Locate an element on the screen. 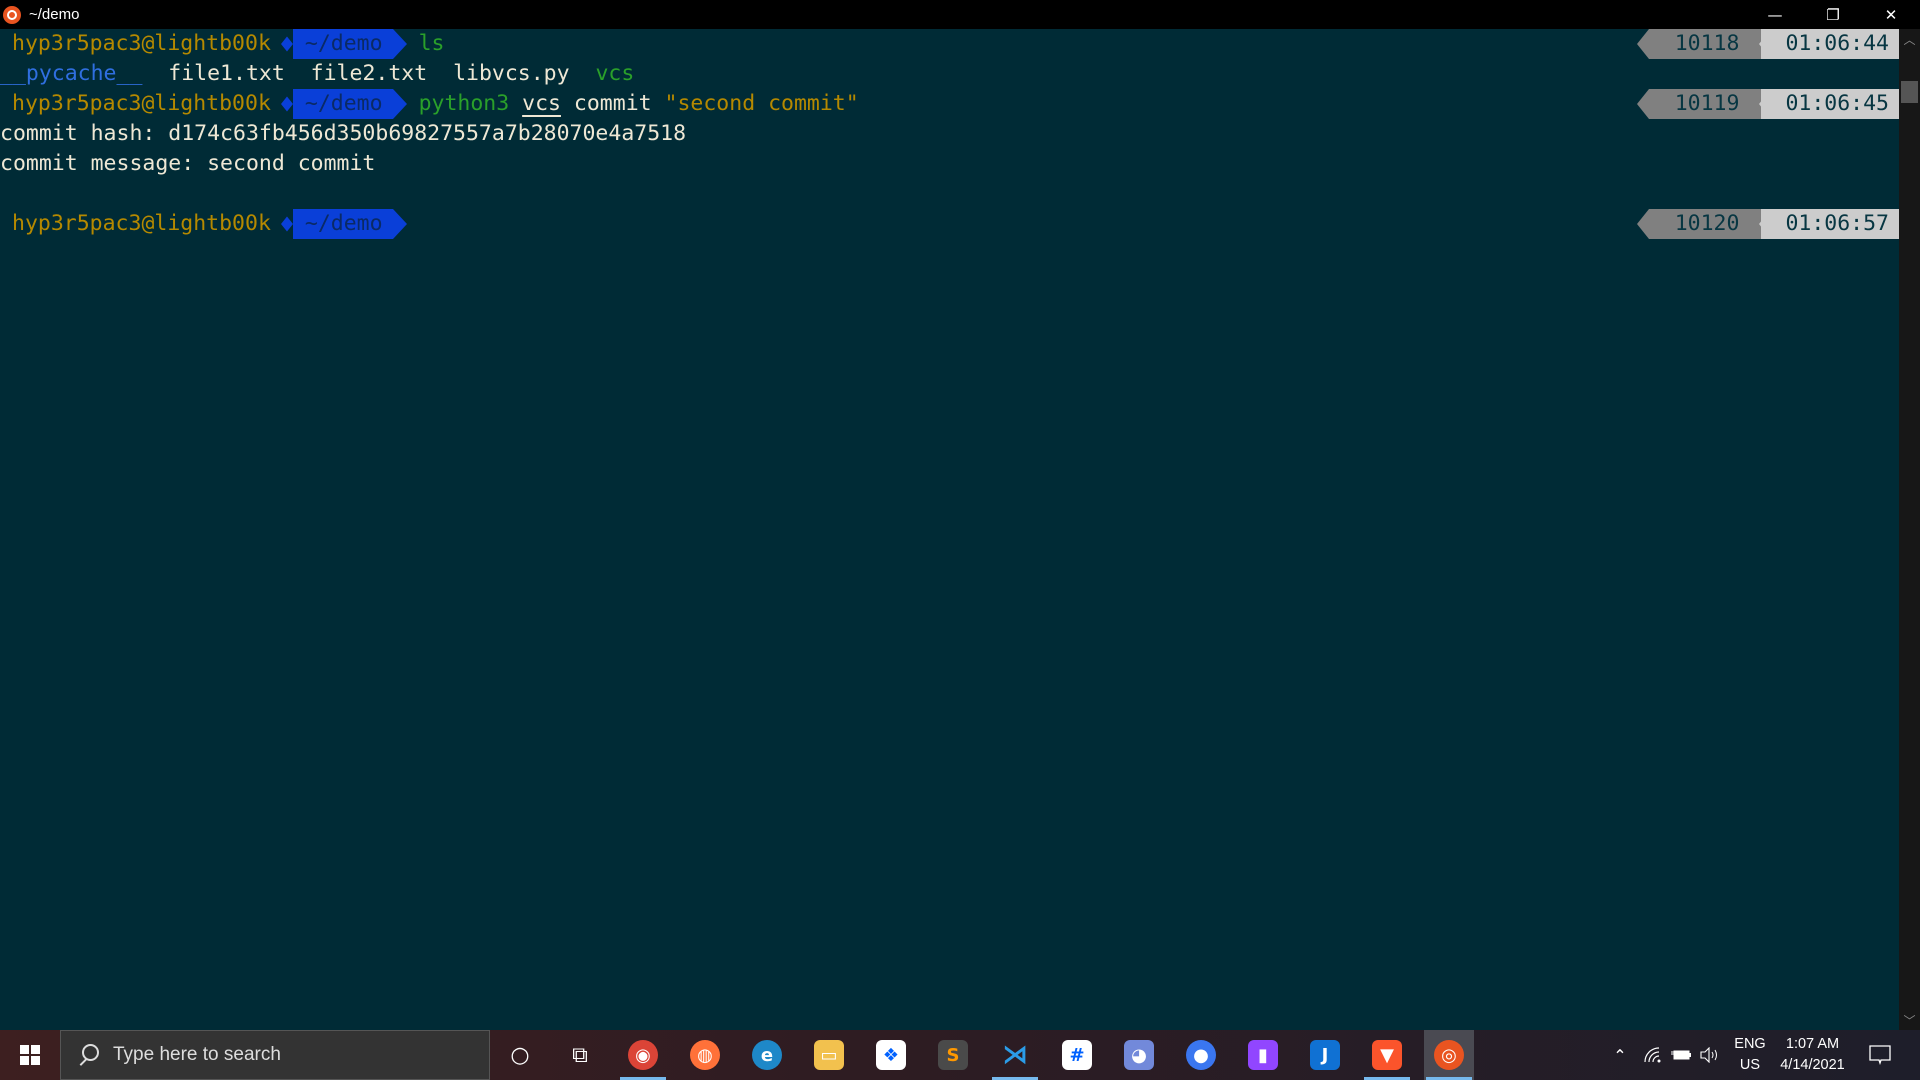 This screenshot has height=1080, width=1920. taskbar-app-dropbox: ❖ is located at coordinates (891, 1055).